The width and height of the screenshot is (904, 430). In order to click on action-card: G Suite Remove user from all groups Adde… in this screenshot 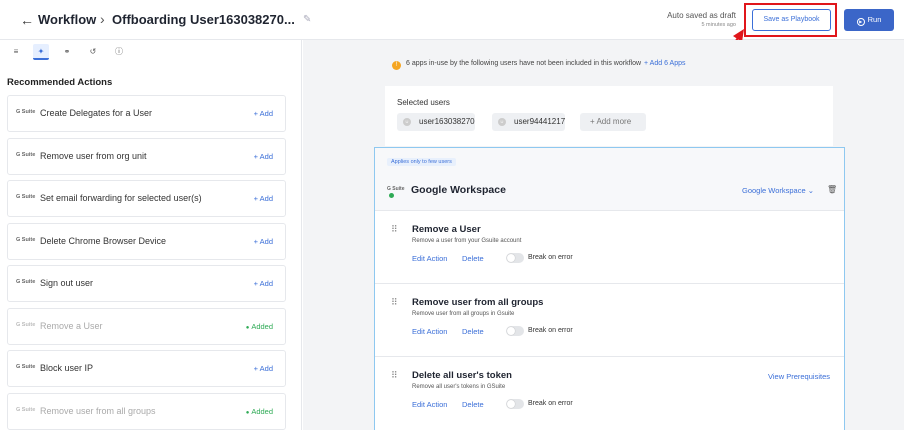, I will do `click(146, 411)`.